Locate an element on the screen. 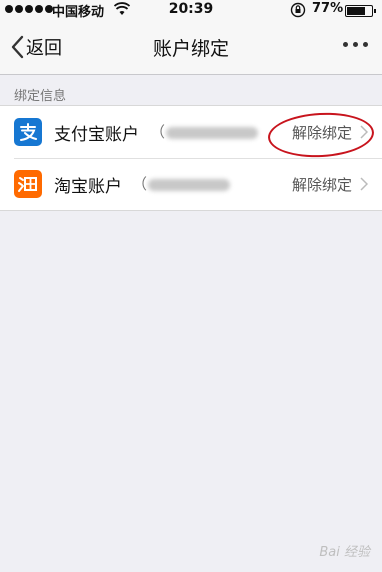 The width and height of the screenshot is (382, 572). rotation-lock-icon is located at coordinates (298, 10).